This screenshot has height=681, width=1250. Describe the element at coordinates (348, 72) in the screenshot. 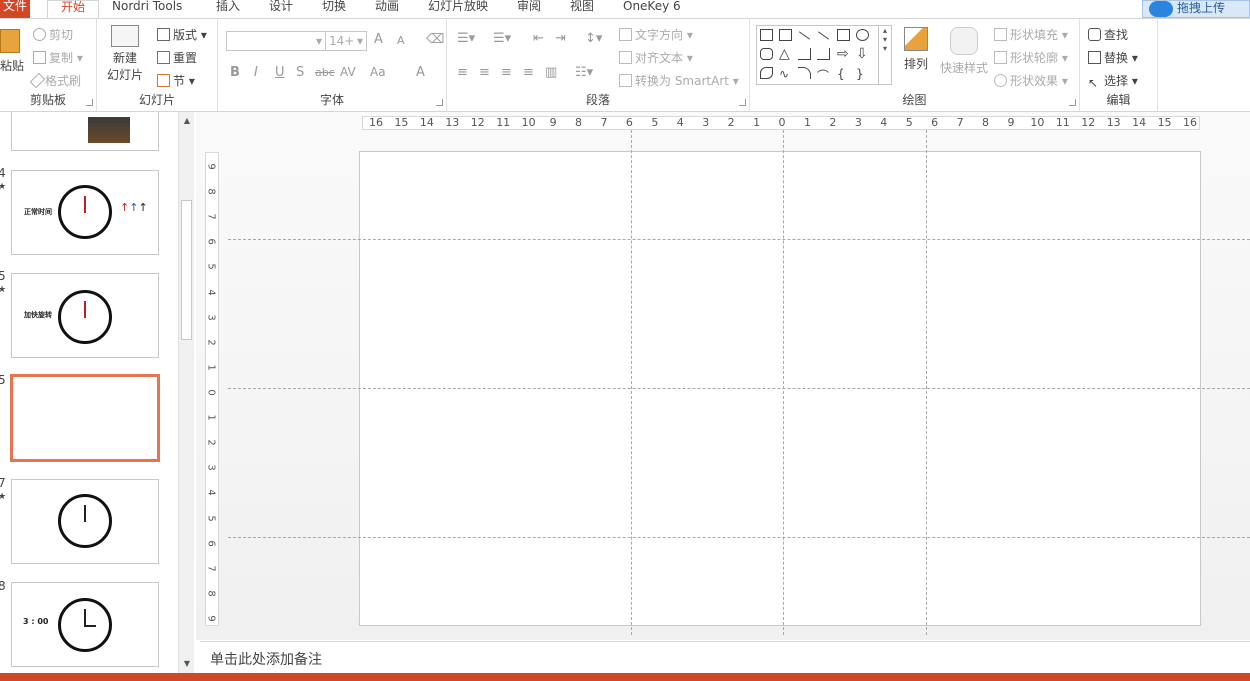

I see `char-spacing-button: AV` at that location.